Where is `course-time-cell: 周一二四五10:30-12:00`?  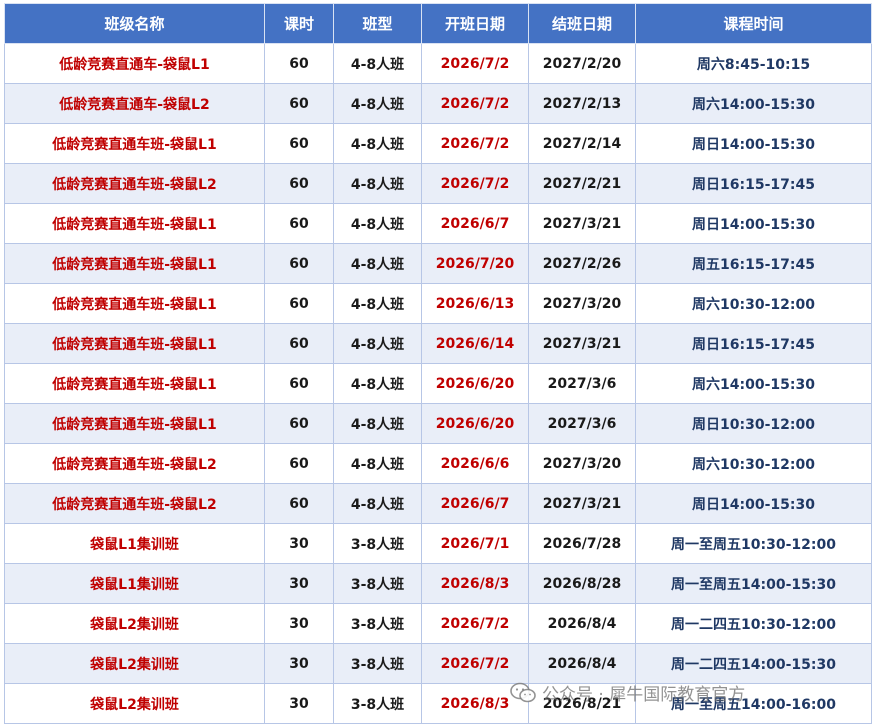
course-time-cell: 周一二四五10:30-12:00 is located at coordinates (753, 623).